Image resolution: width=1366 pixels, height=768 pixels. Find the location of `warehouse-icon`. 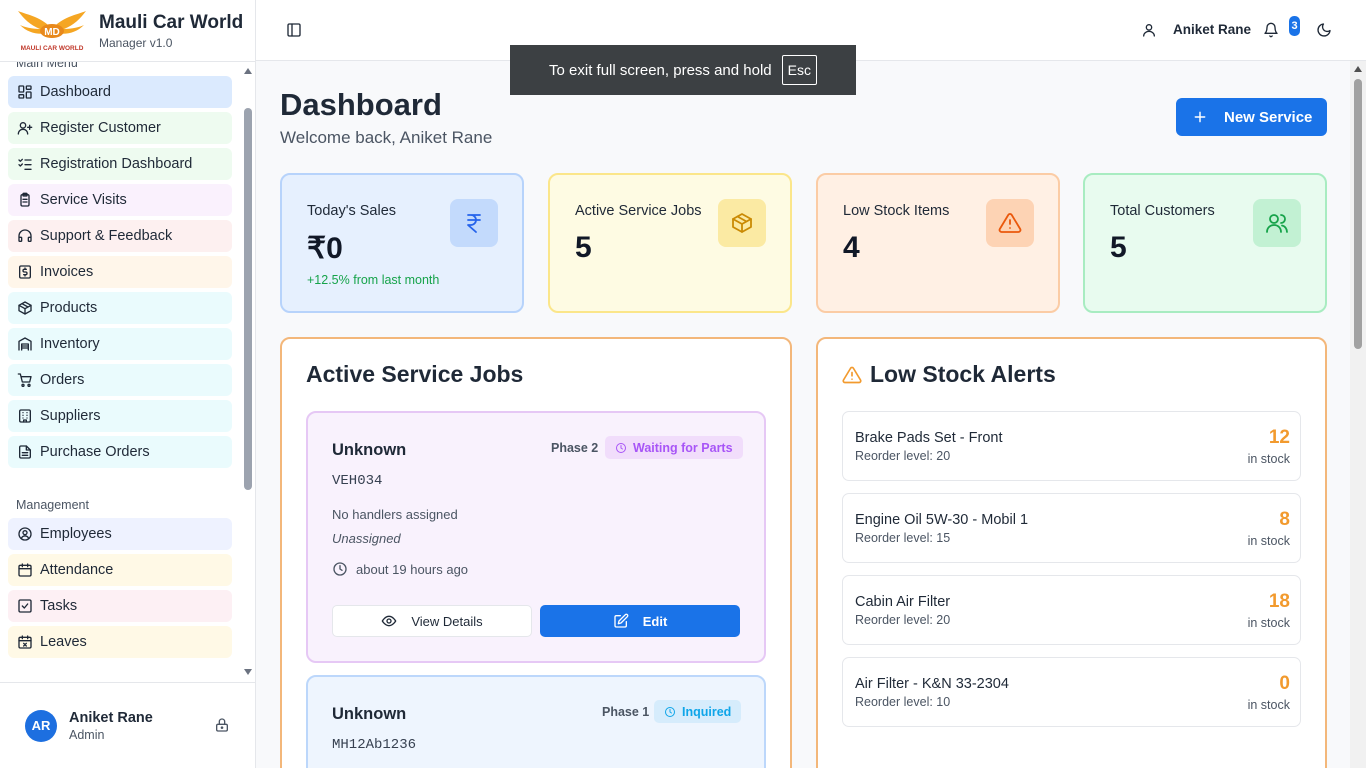

warehouse-icon is located at coordinates (25, 344).